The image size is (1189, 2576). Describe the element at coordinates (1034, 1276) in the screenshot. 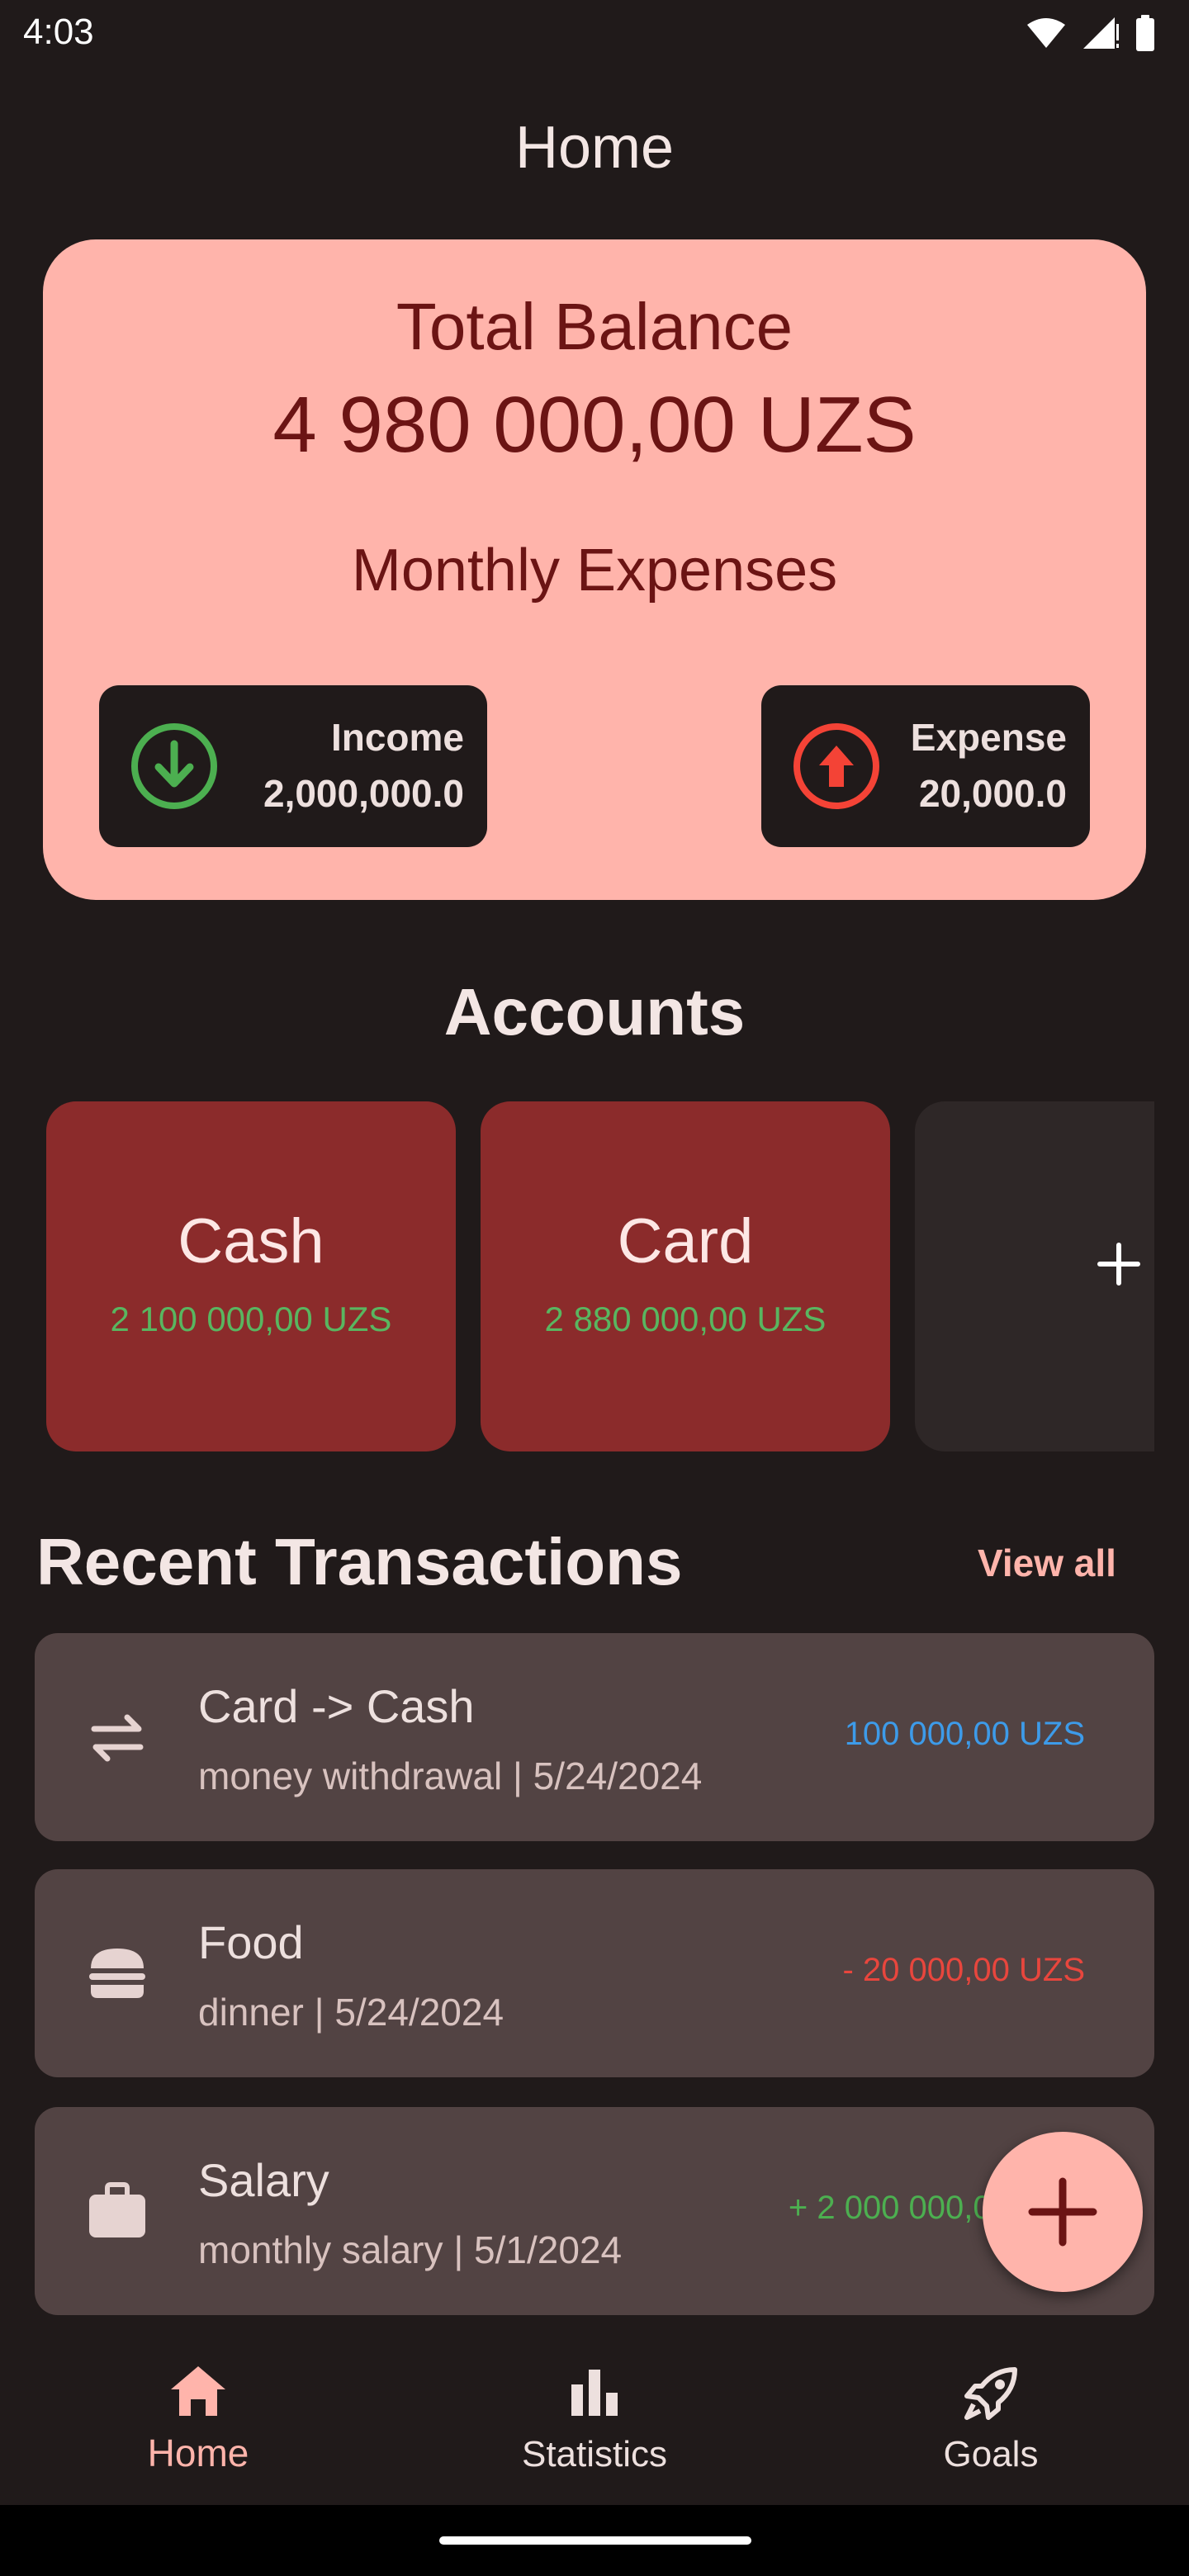

I see `add-account-button` at that location.